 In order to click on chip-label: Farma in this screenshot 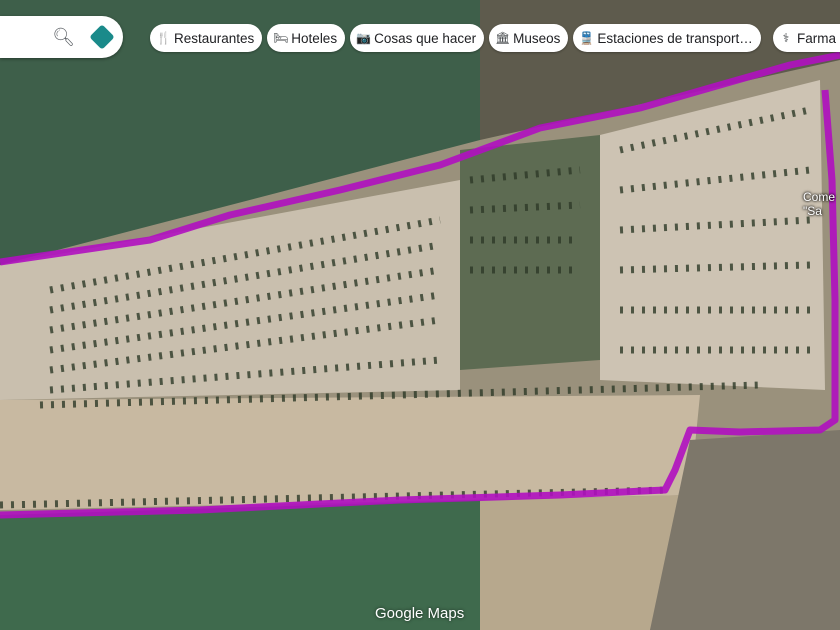, I will do `click(816, 38)`.